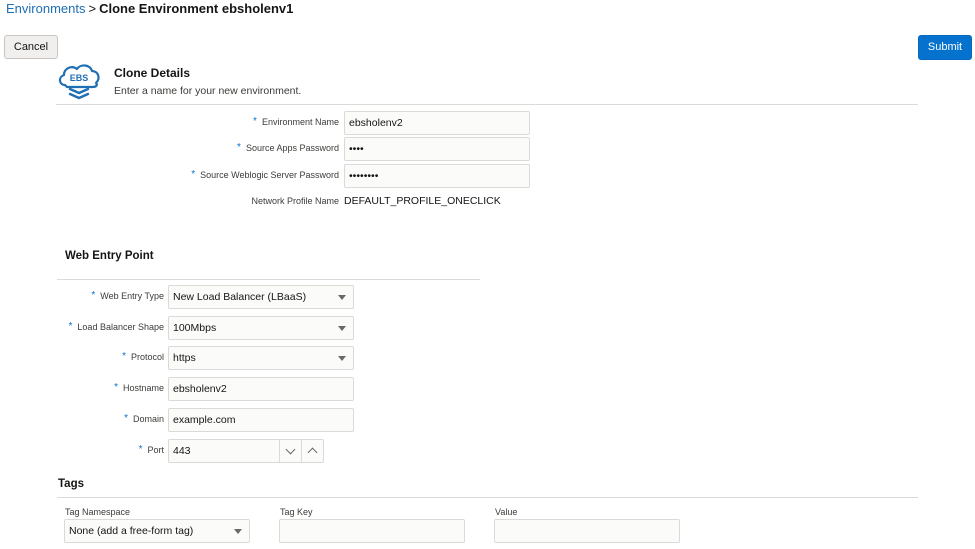  What do you see at coordinates (71, 484) in the screenshot?
I see `tags-section-title: Tags` at bounding box center [71, 484].